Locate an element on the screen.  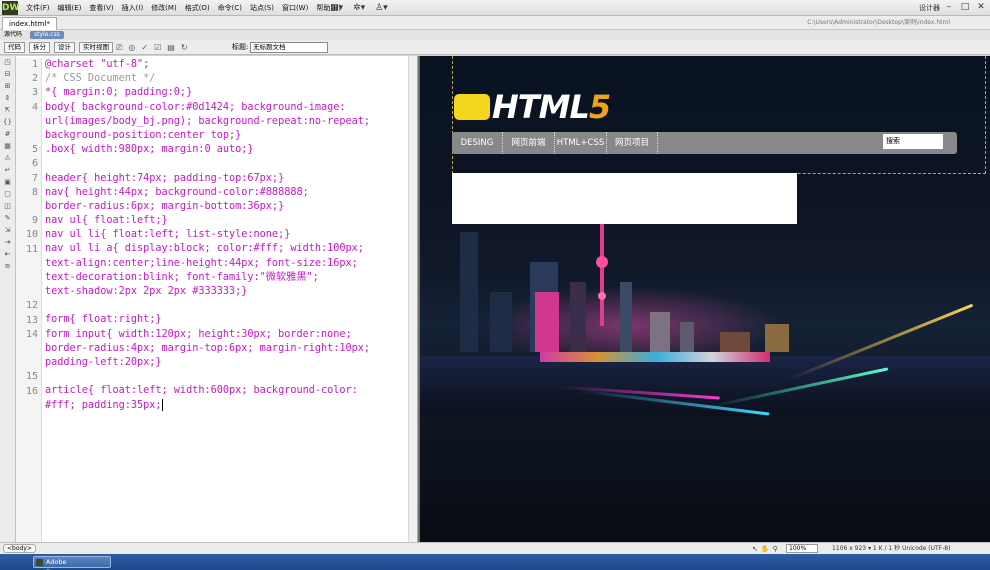
site-nav: DESING 网页前端 HTML+CSS 网页项目 is located at coordinates (704, 143).